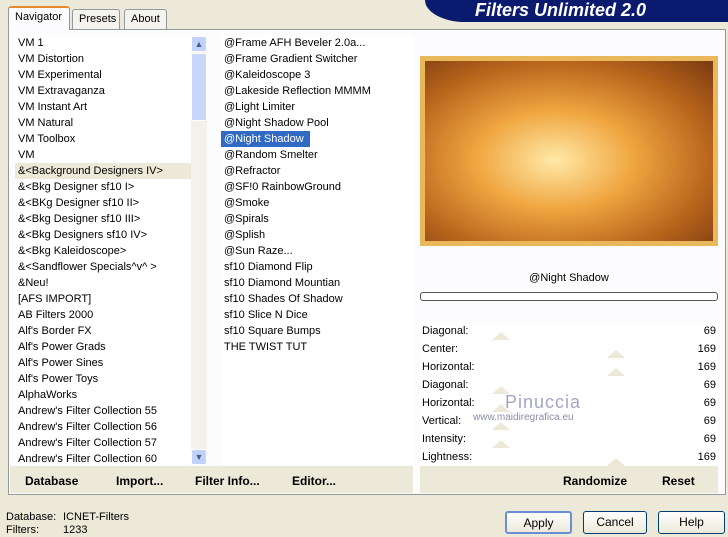 This screenshot has height=537, width=728. I want to click on filter-item-row: sf10 Shades Of Shadow, so click(317, 299).